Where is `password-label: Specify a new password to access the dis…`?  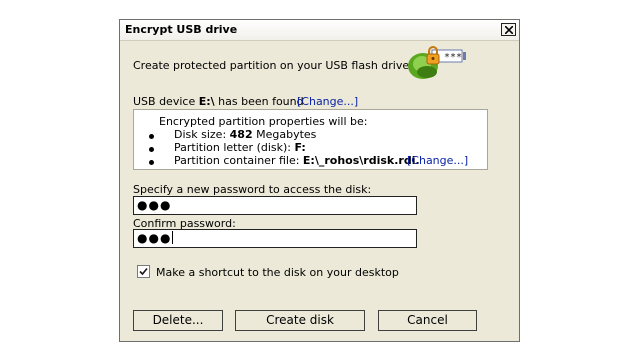
password-label: Specify a new password to access the dis… is located at coordinates (252, 189).